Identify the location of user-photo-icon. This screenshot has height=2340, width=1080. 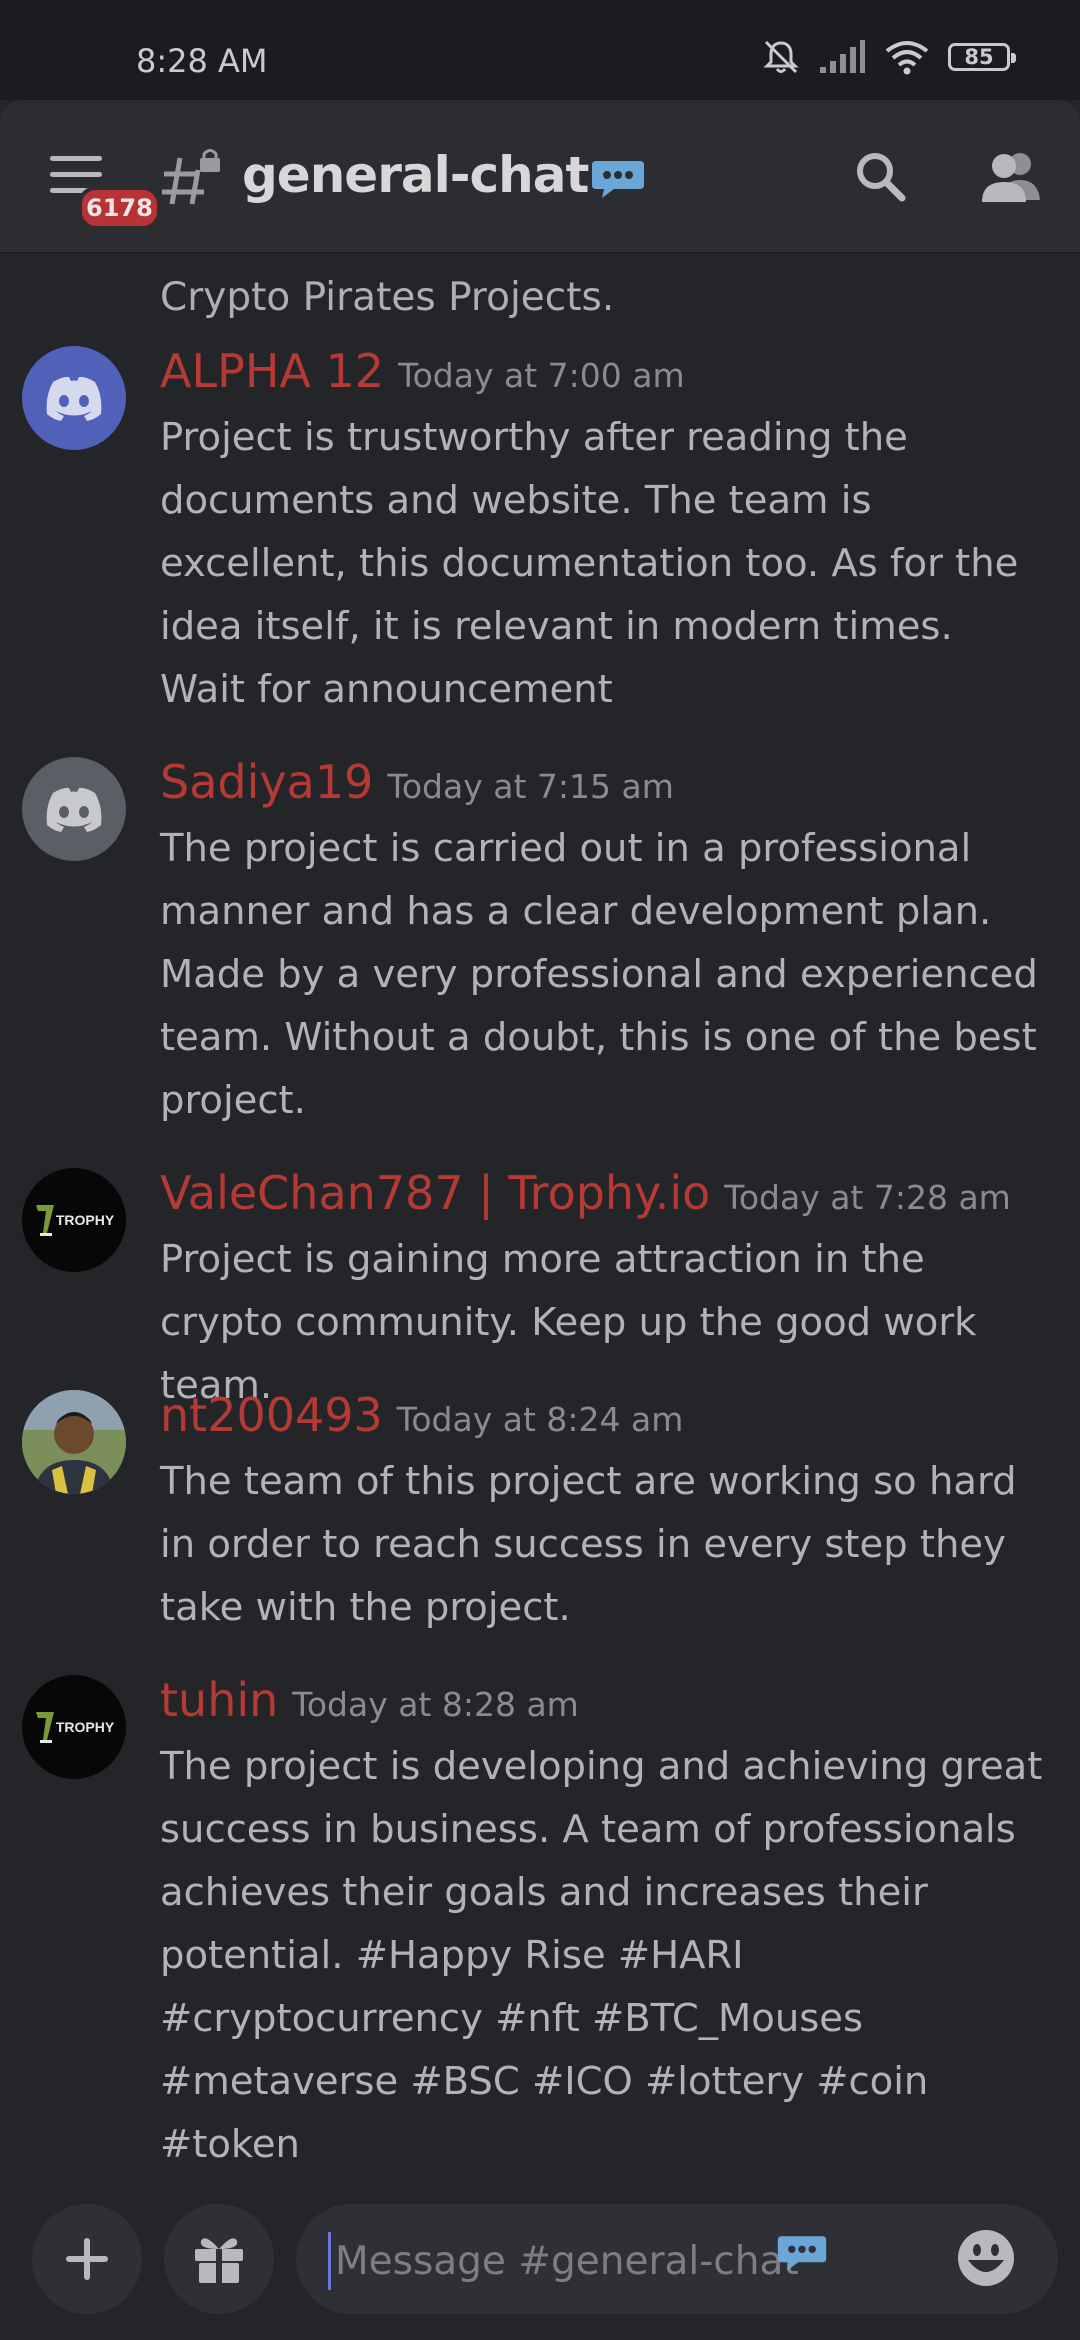
(74, 1442).